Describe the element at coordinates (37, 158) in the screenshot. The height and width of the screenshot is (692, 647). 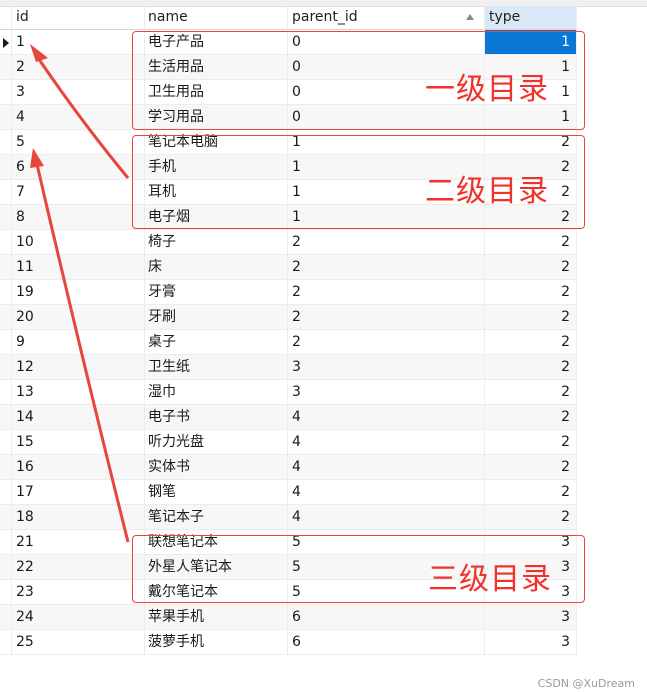
I see `arrow-head-level2` at that location.